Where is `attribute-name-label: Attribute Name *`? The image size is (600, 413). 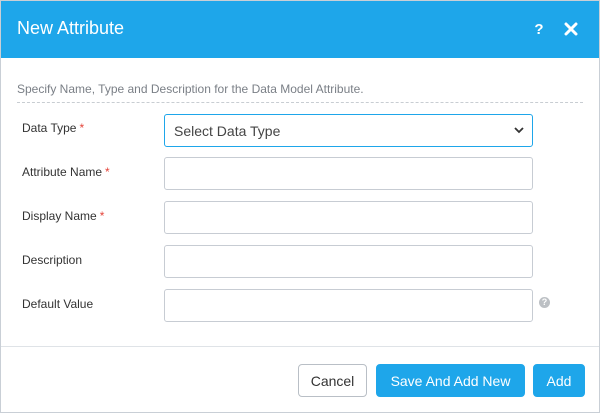
attribute-name-label: Attribute Name * is located at coordinates (66, 172).